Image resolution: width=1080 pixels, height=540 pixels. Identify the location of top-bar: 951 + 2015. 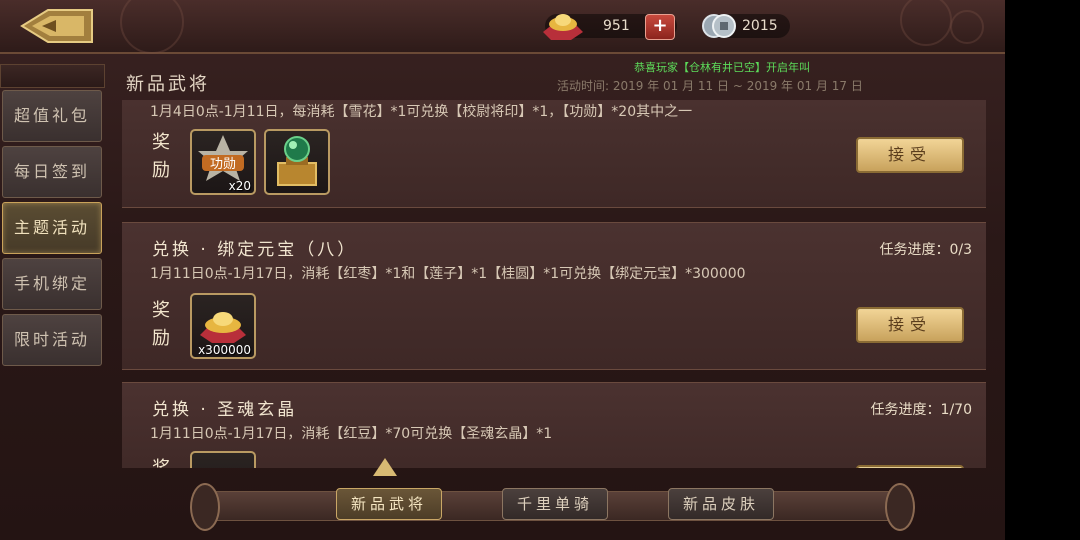
(502, 27).